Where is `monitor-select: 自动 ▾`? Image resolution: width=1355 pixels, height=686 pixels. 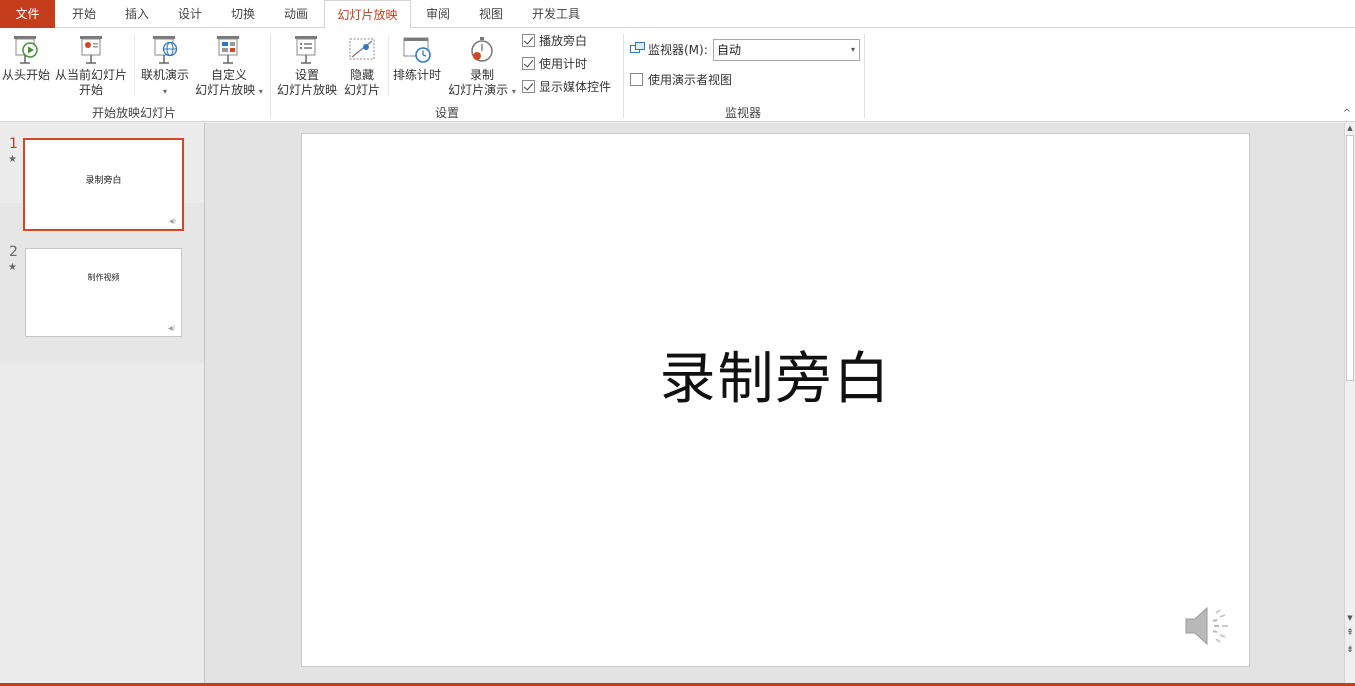 monitor-select: 自动 ▾ is located at coordinates (786, 50).